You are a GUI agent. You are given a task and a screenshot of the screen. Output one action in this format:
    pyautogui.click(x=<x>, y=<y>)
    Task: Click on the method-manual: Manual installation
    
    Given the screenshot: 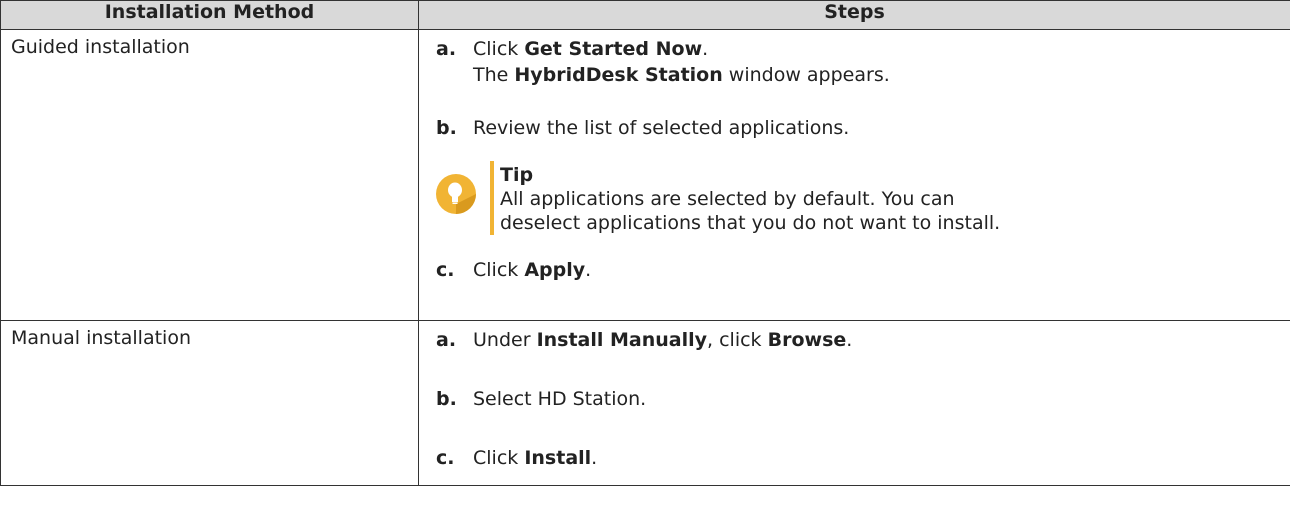 What is the action you would take?
    pyautogui.click(x=209, y=403)
    